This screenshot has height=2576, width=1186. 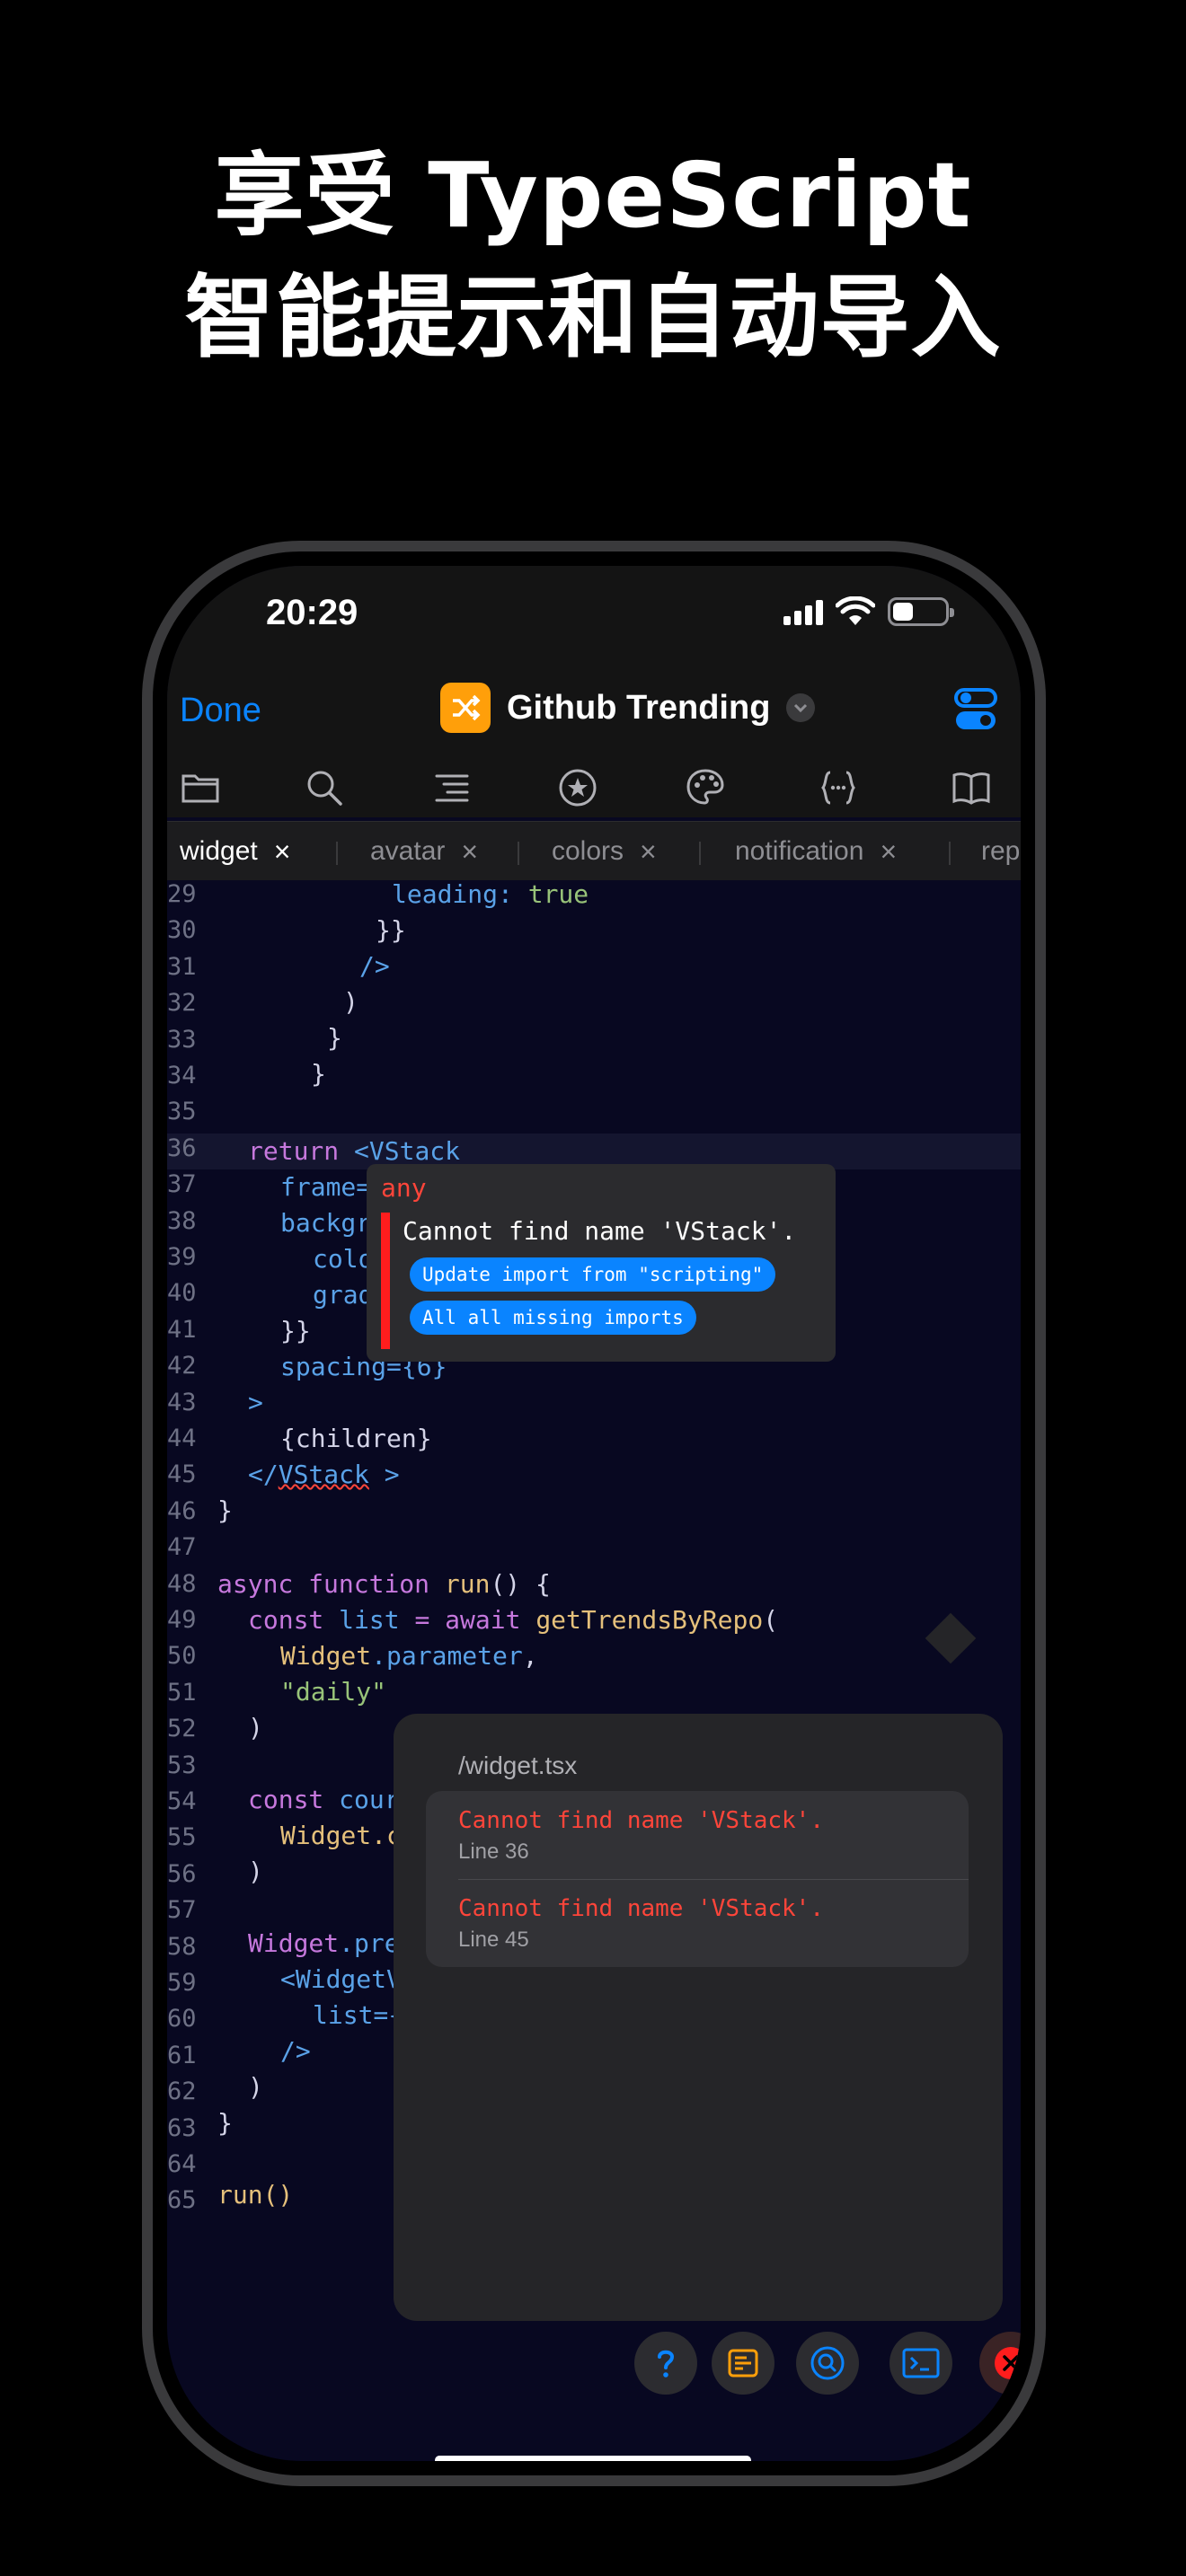 What do you see at coordinates (465, 708) in the screenshot?
I see `shuffle-app-icon` at bounding box center [465, 708].